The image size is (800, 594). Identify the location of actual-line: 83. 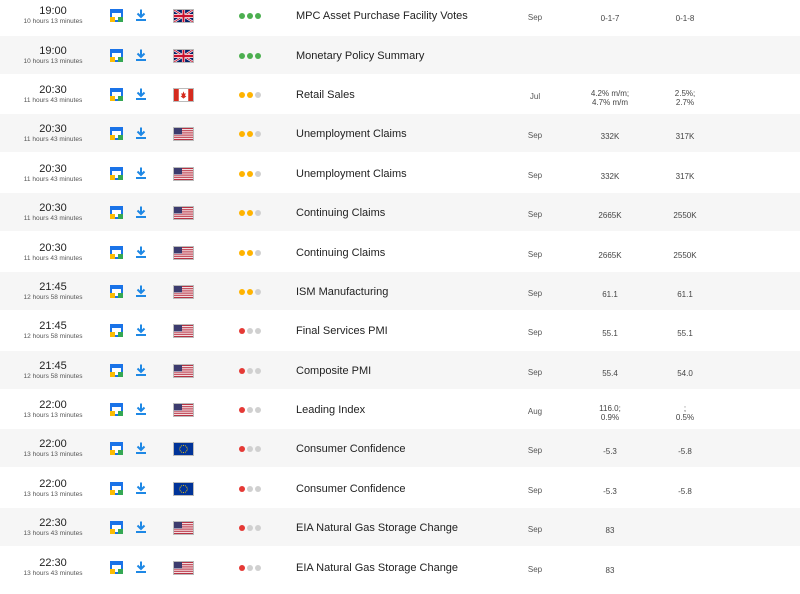
(610, 530).